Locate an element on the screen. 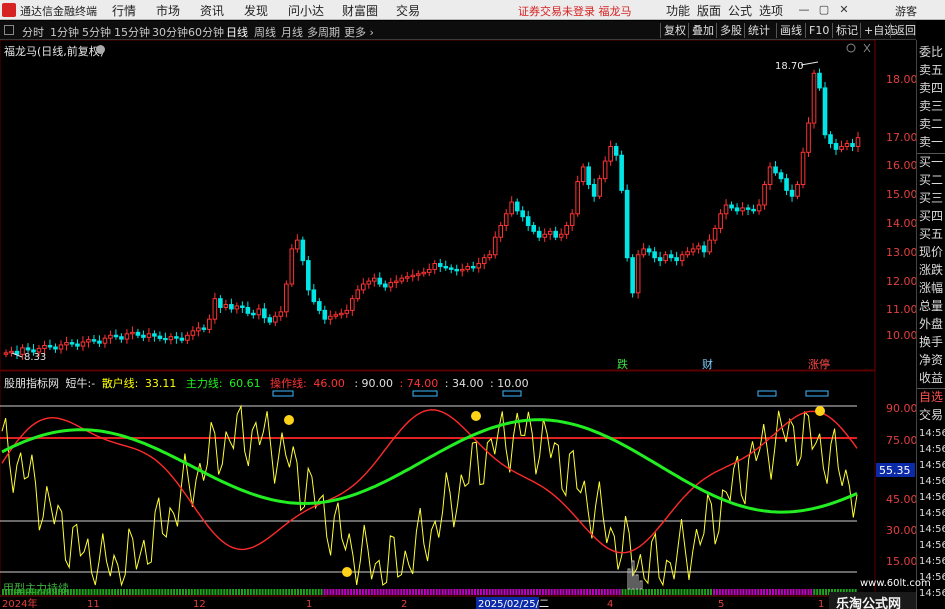  indicator-name: 股朋指标网 is located at coordinates (31, 383).